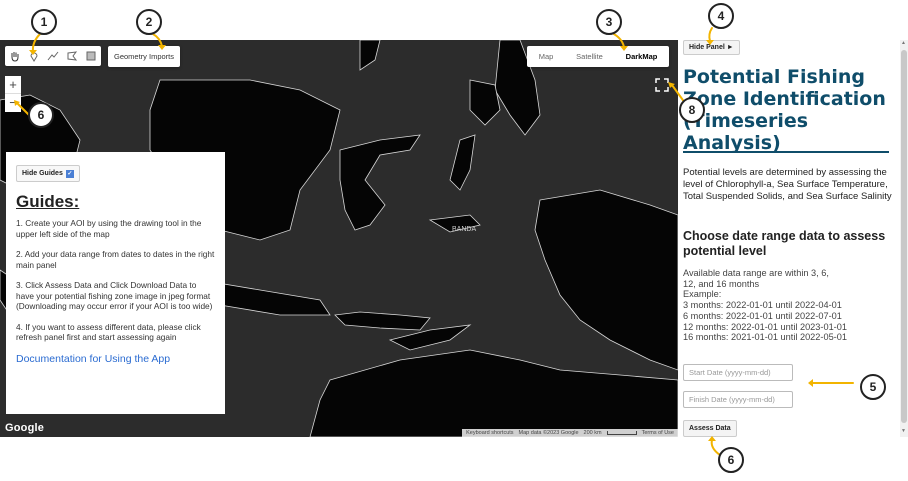 Image resolution: width=908 pixels, height=481 pixels. I want to click on callout-2: 2, so click(149, 22).